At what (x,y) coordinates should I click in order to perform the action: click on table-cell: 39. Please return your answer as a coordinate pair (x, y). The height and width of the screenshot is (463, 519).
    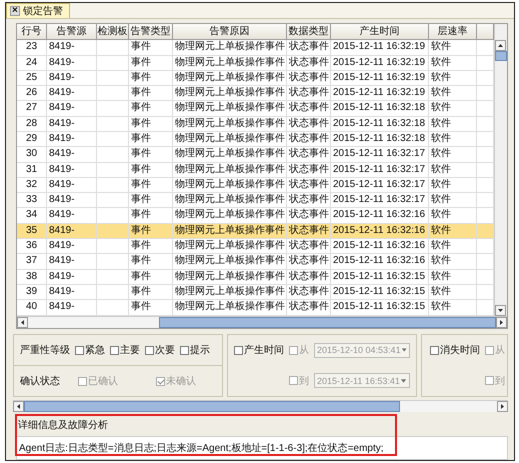
    Looking at the image, I should click on (32, 292).